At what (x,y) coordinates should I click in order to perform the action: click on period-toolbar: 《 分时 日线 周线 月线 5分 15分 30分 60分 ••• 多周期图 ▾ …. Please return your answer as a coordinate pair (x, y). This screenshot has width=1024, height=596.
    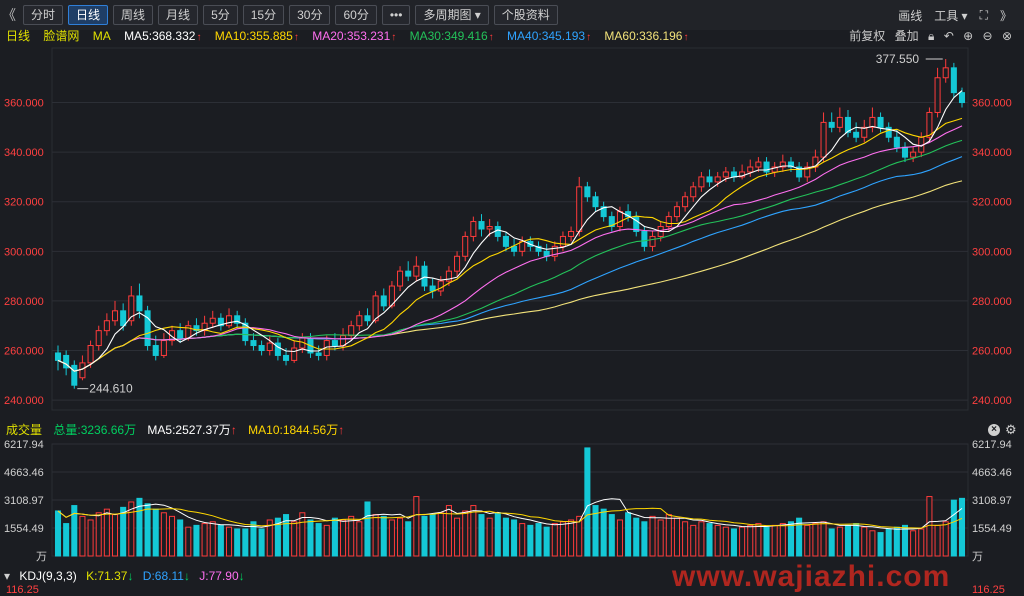
    Looking at the image, I should click on (512, 15).